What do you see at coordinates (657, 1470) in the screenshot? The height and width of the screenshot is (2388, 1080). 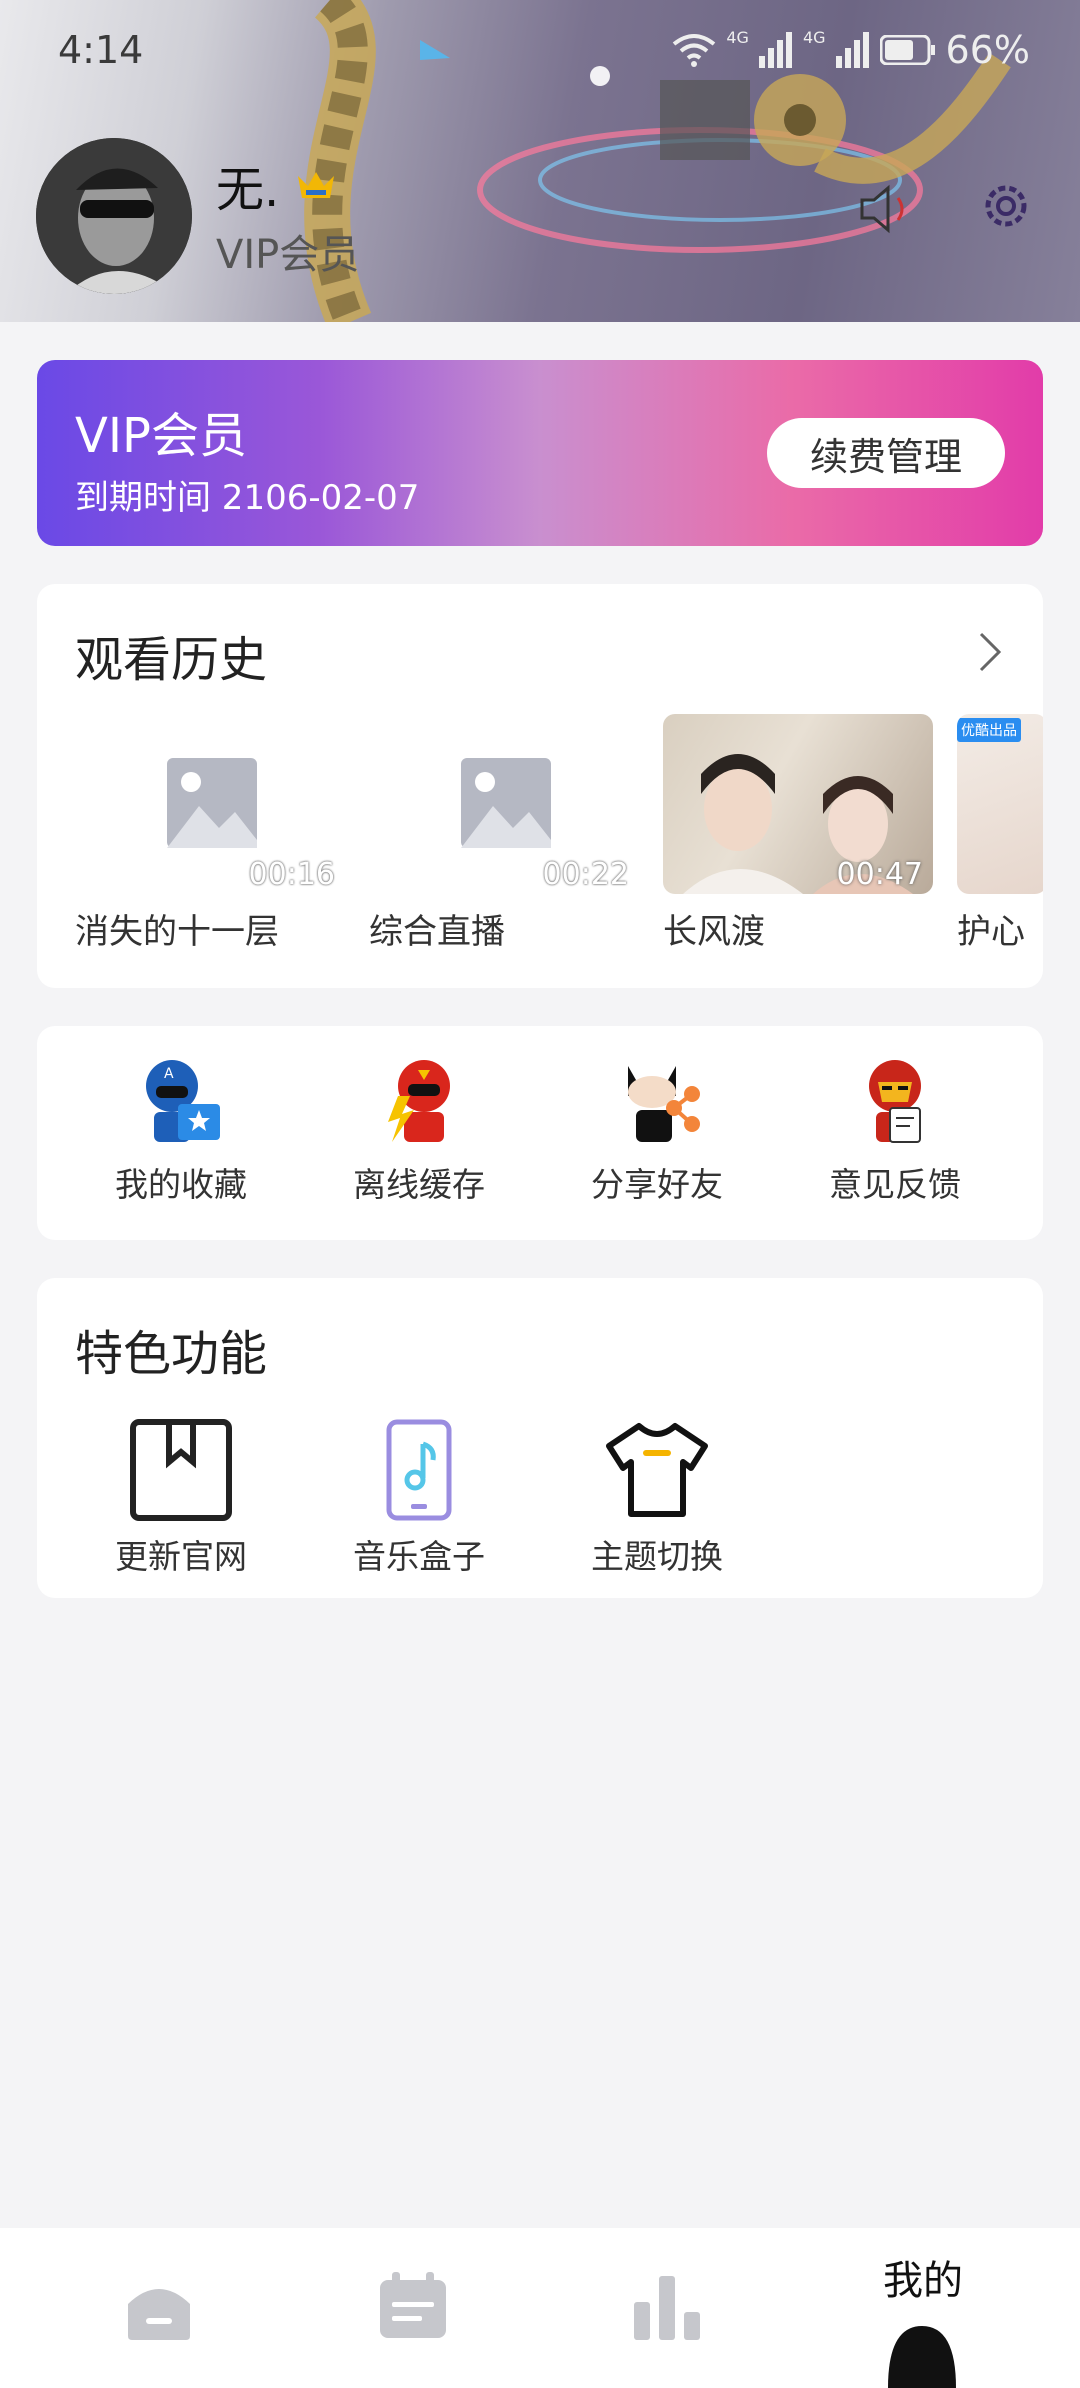 I see `tshirt-icon` at bounding box center [657, 1470].